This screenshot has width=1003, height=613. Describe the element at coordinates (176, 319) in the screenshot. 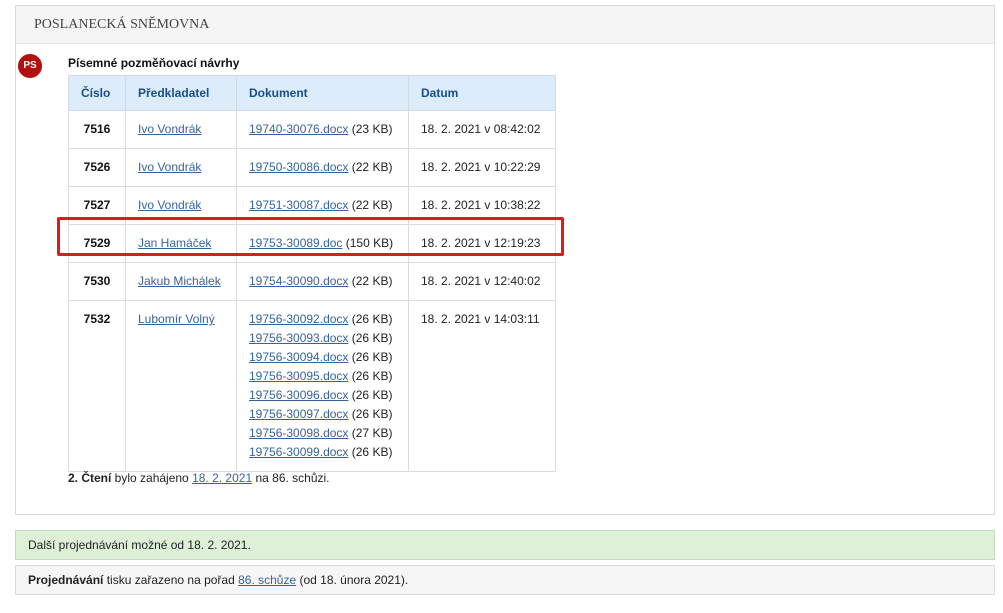

I see `submitter-link: Lubomír Volný` at that location.